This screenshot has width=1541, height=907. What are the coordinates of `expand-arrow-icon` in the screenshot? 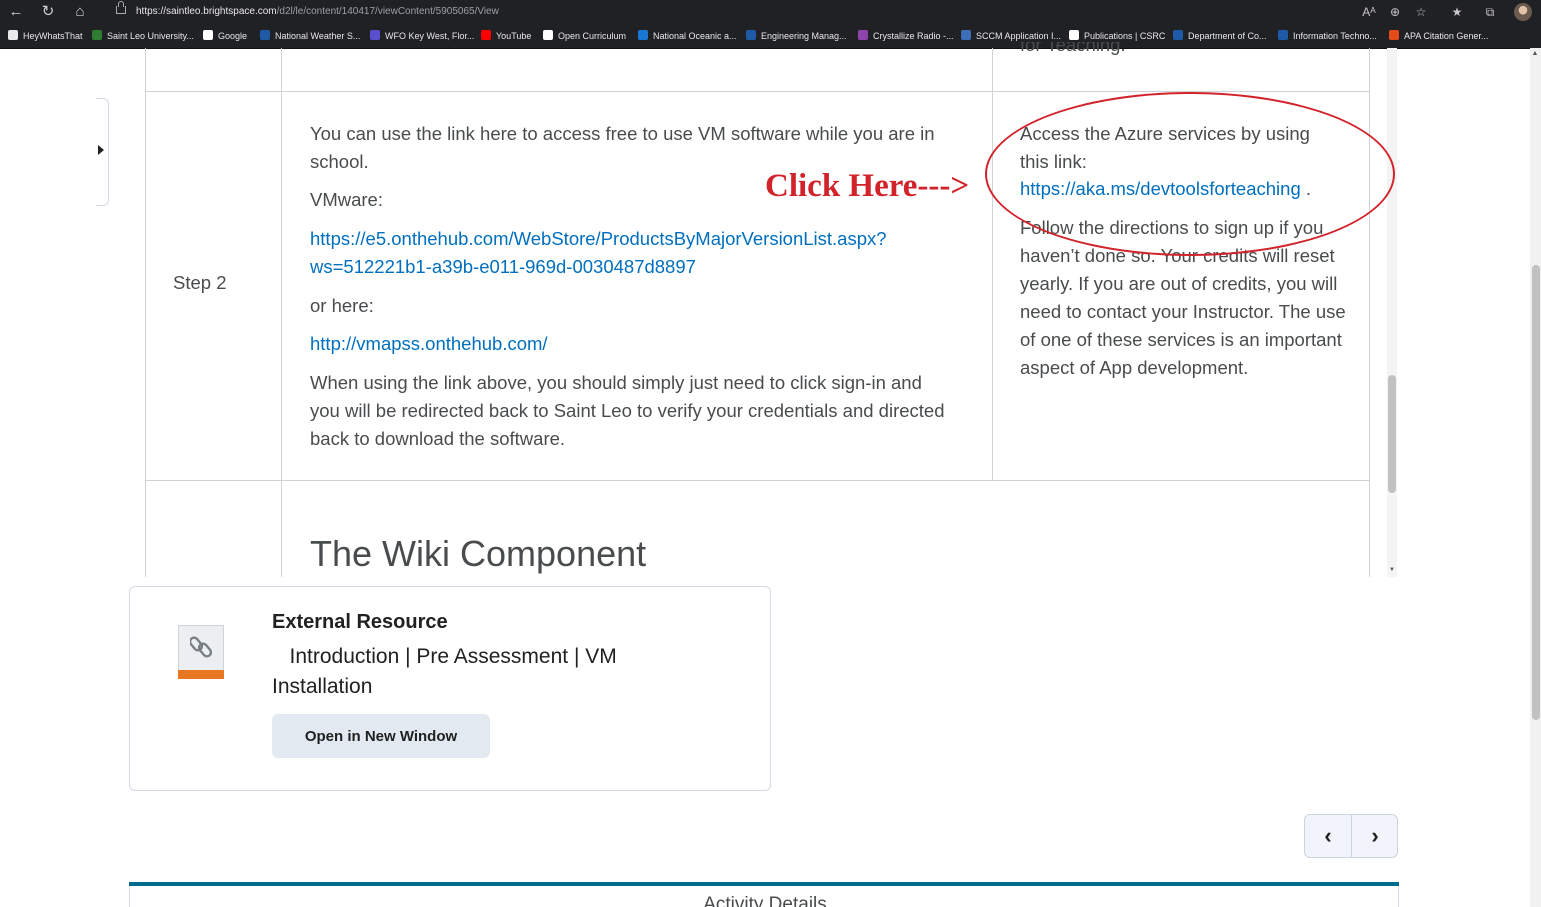 It's located at (101, 150).